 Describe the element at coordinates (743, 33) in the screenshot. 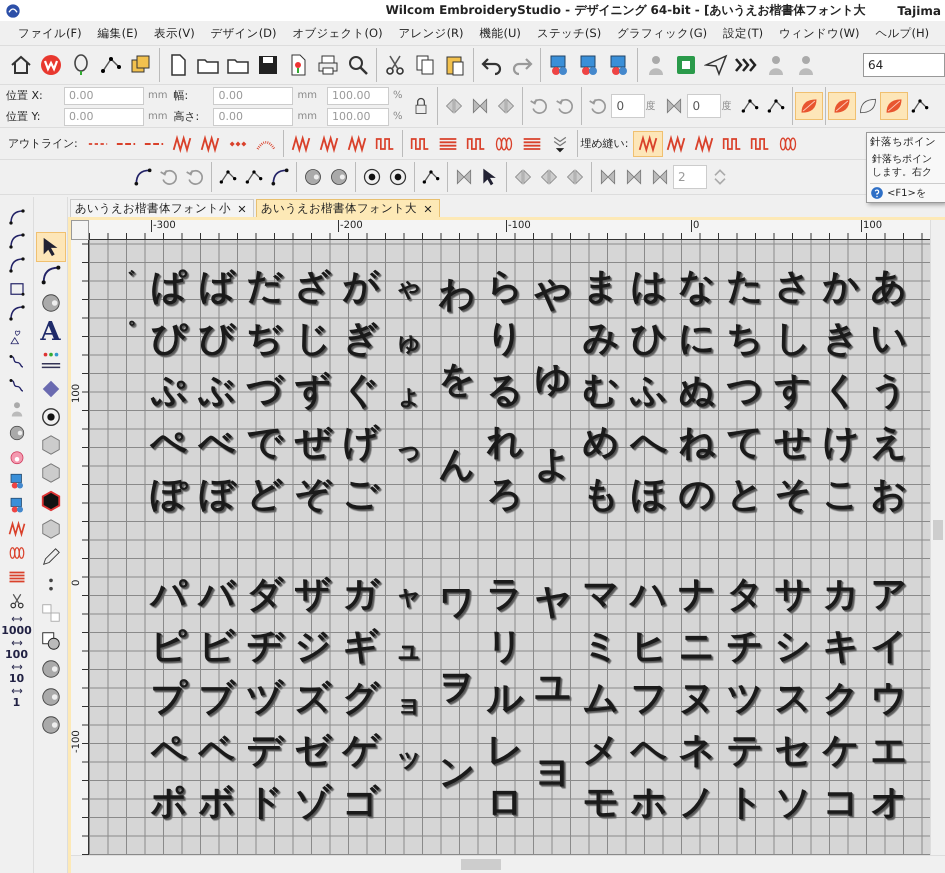

I see `menu-item: 設定(T)` at that location.